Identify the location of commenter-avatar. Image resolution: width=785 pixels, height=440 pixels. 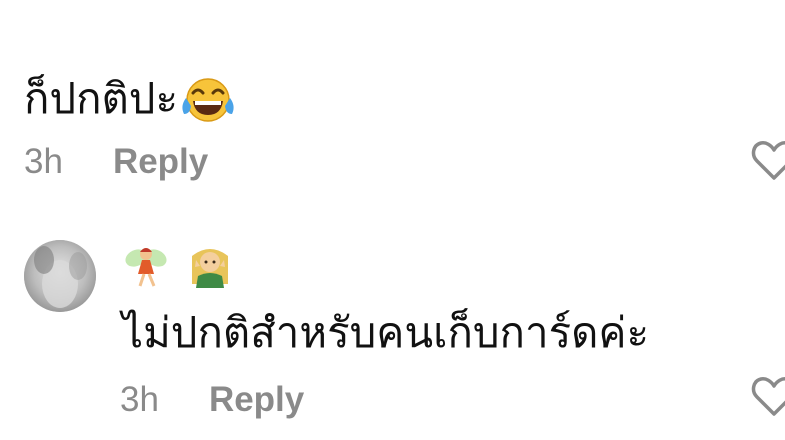
(60, 276).